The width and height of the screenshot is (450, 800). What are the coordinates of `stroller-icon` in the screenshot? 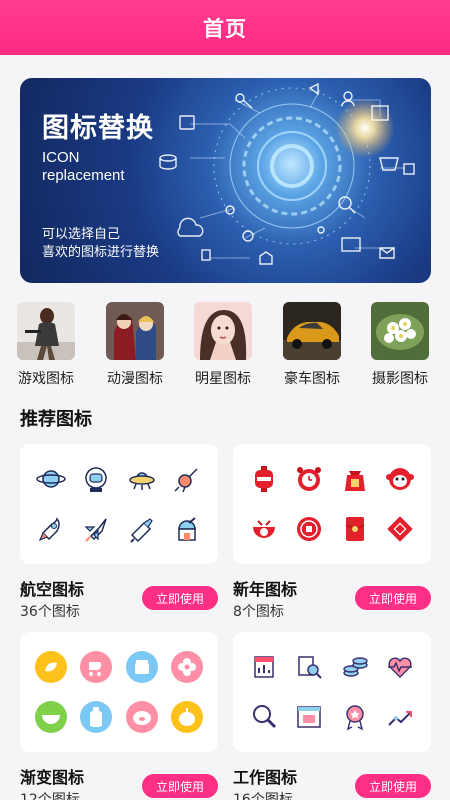 It's located at (96, 667).